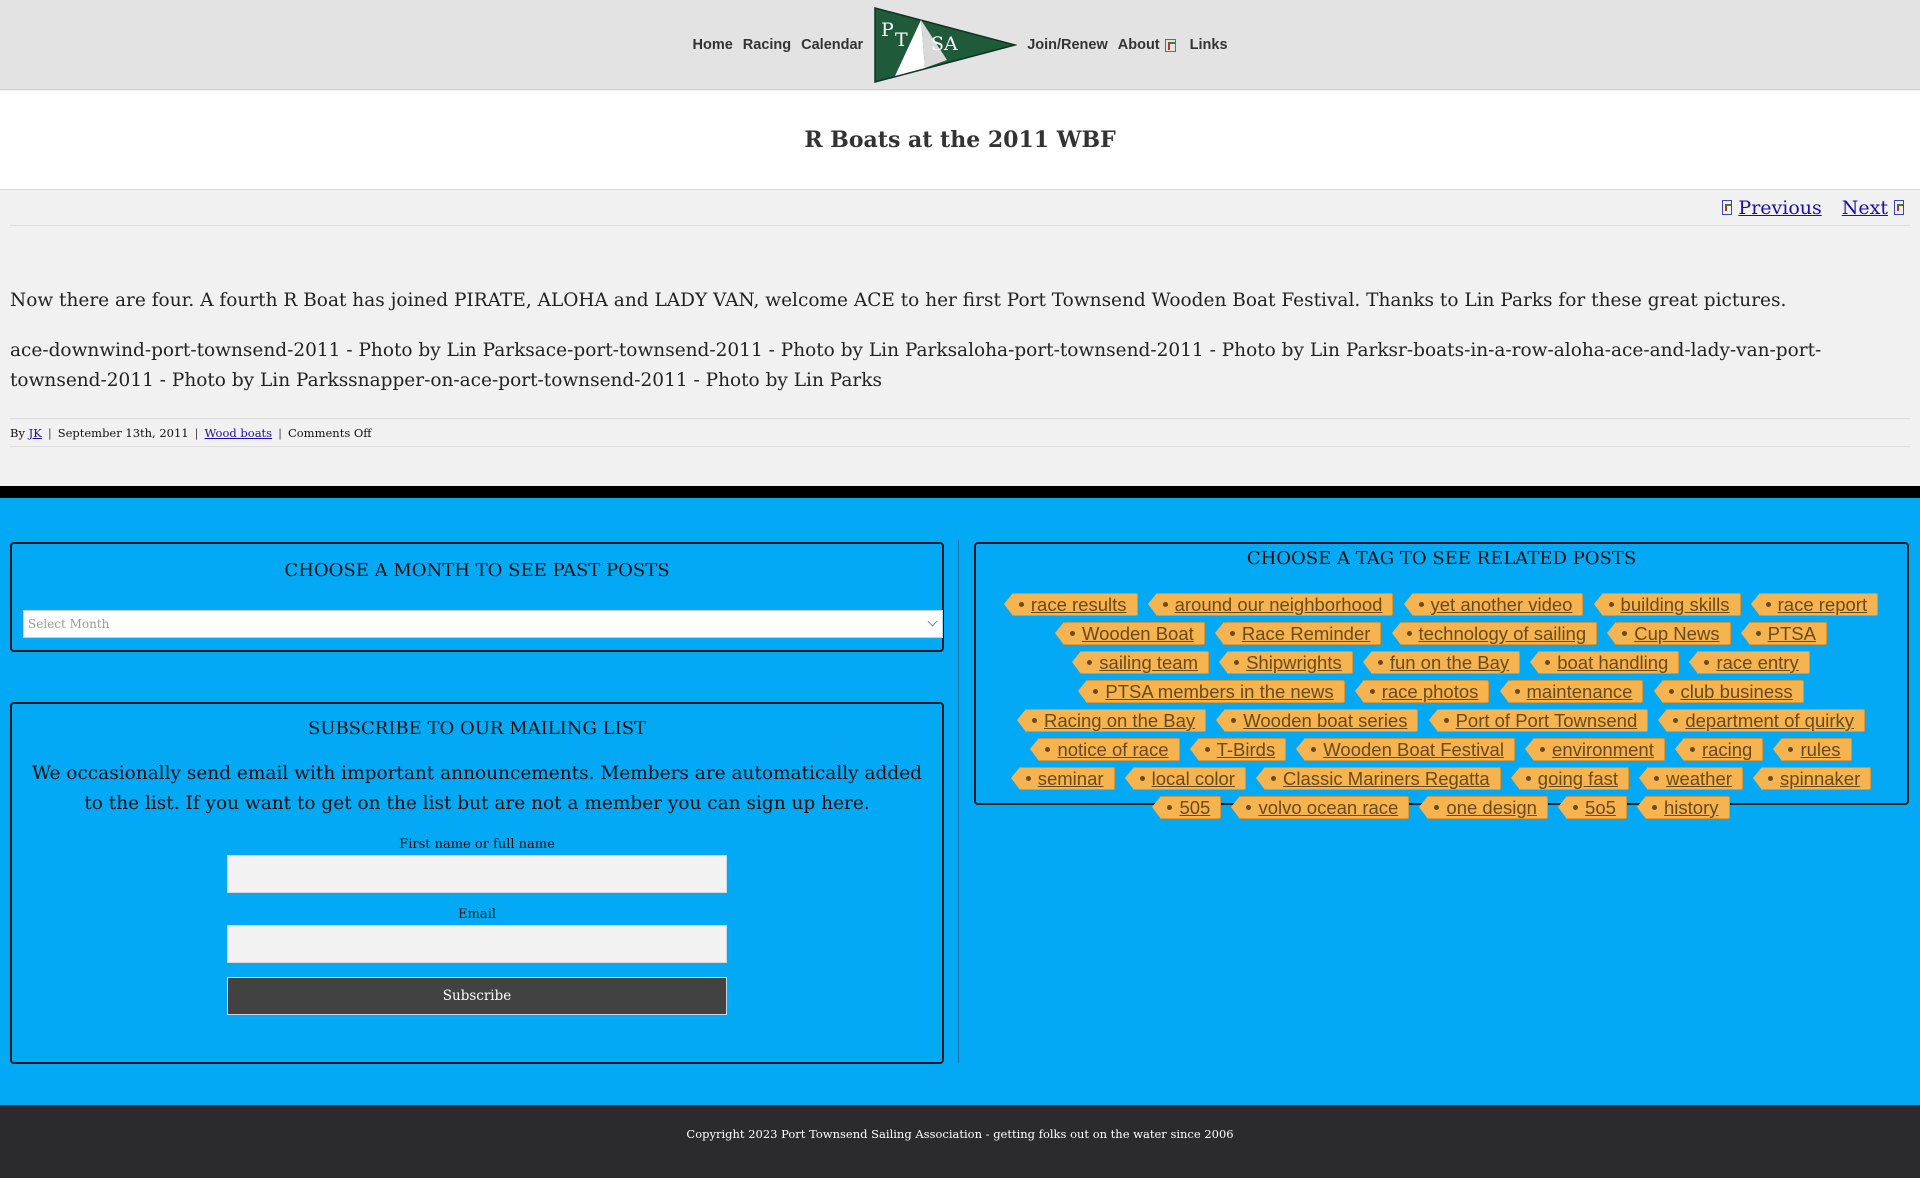  I want to click on previous-label: Previous, so click(1780, 207).